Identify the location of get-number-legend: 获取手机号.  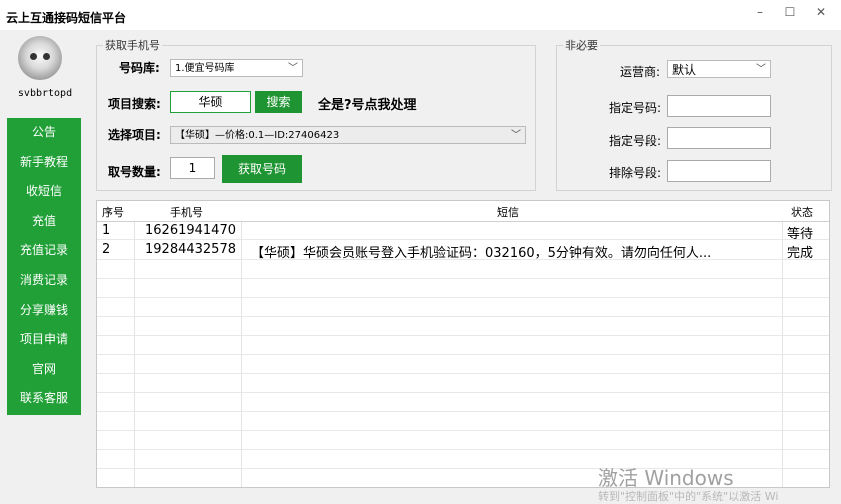
(132, 45).